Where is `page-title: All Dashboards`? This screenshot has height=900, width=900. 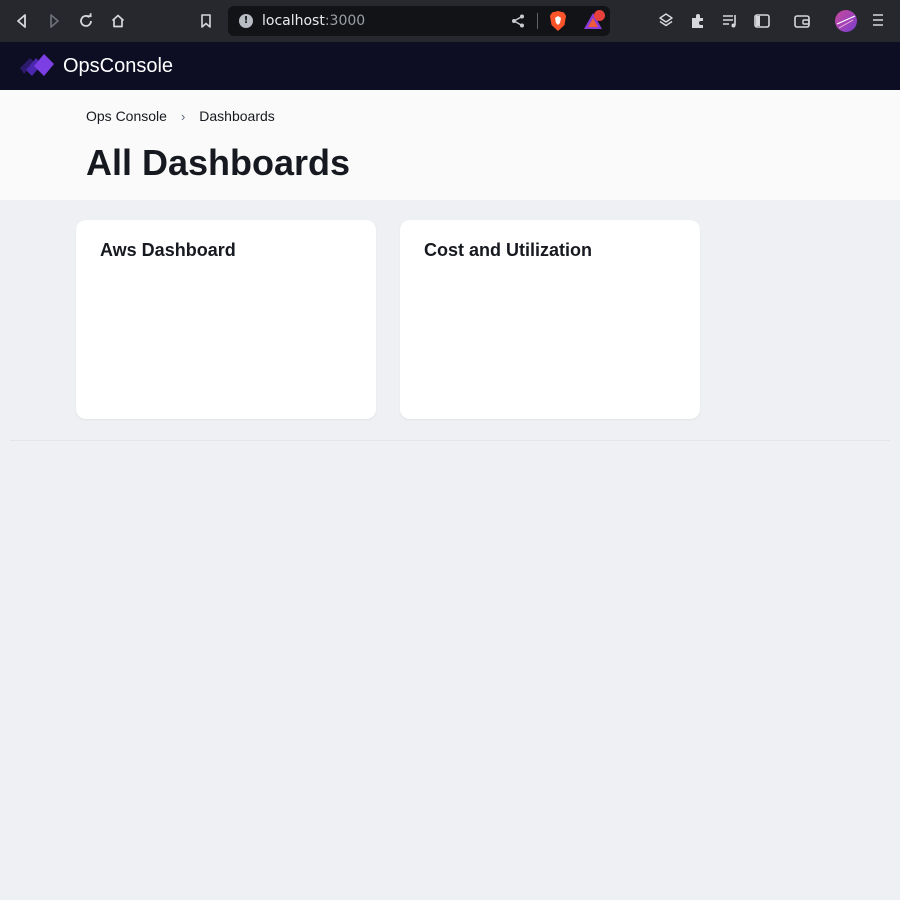 page-title: All Dashboards is located at coordinates (218, 162).